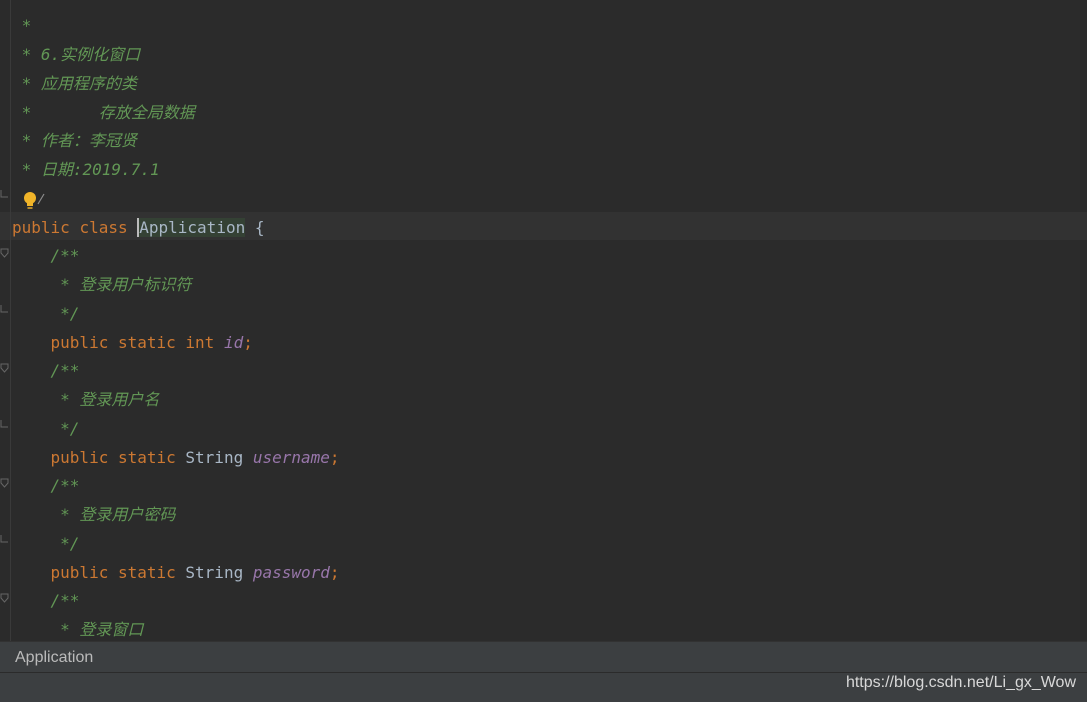 This screenshot has width=1087, height=702. What do you see at coordinates (960, 682) in the screenshot?
I see `watermark-text: https://blog.csdn.net/Li_gx_Wow` at bounding box center [960, 682].